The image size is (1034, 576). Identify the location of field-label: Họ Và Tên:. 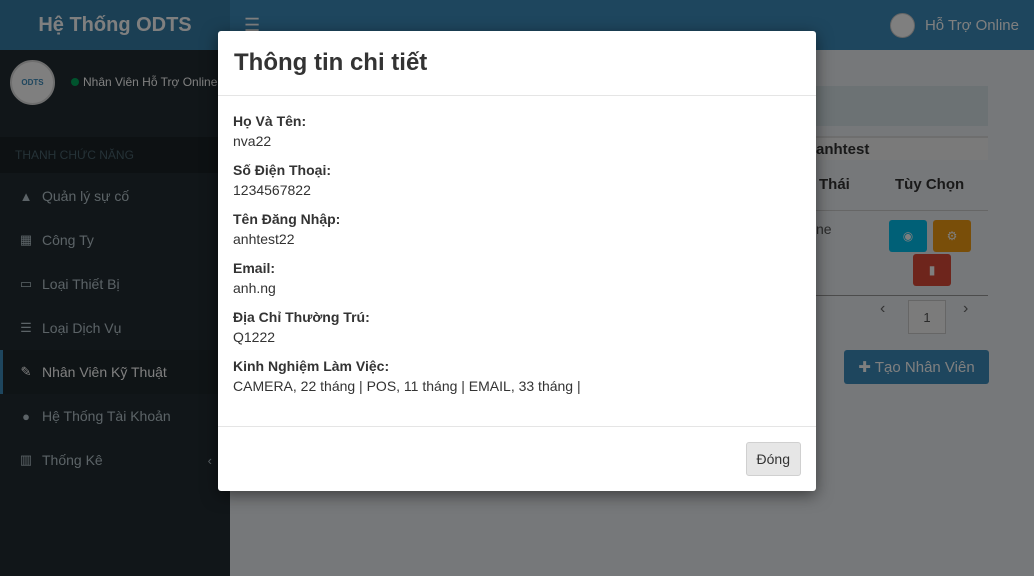
(270, 121).